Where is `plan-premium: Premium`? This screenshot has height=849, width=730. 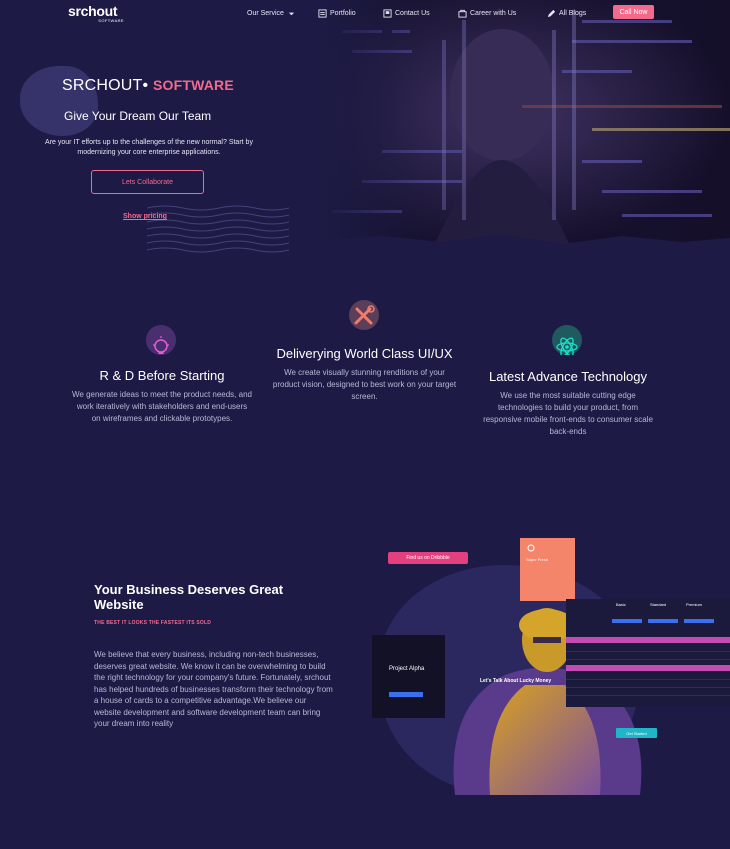 plan-premium: Premium is located at coordinates (694, 604).